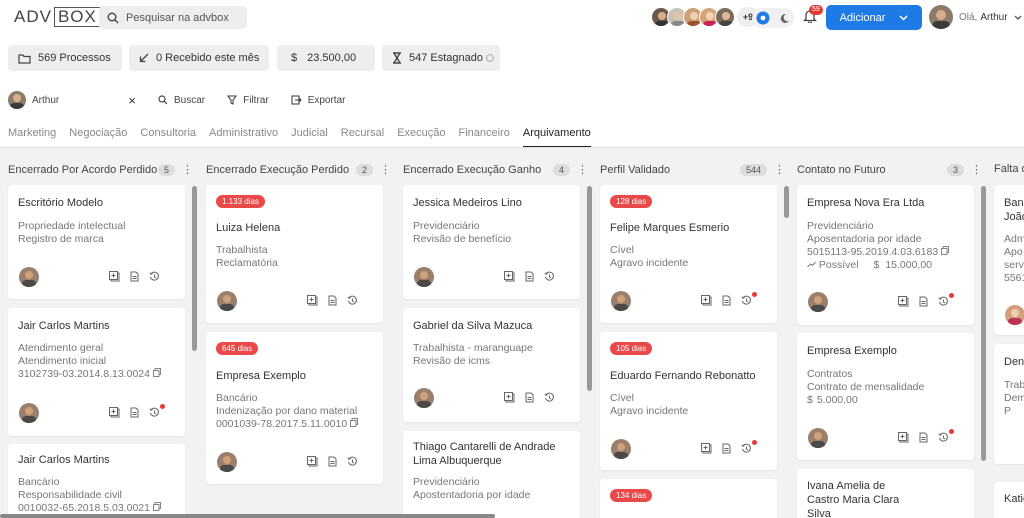  Describe the element at coordinates (309, 137) in the screenshot. I see `tab-judicial: Judicial` at that location.